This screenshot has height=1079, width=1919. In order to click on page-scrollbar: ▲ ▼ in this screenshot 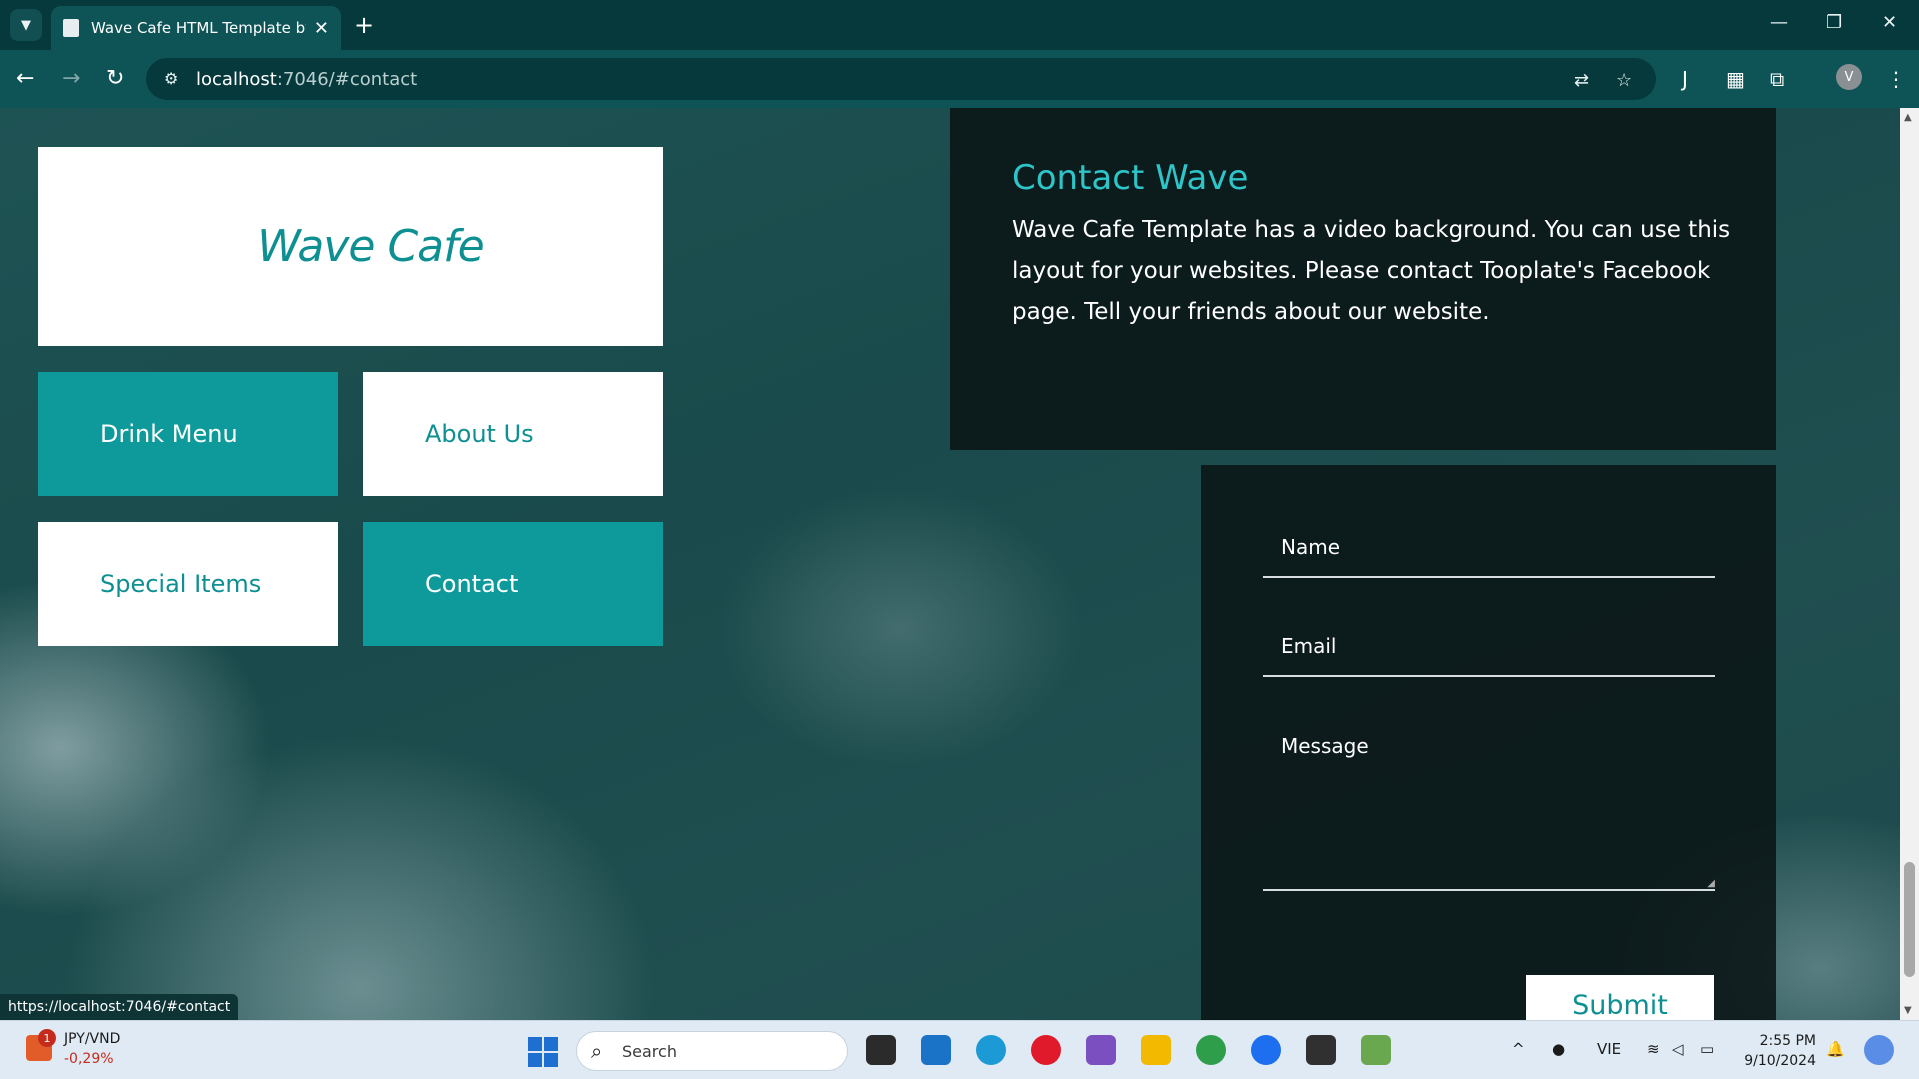, I will do `click(1909, 564)`.